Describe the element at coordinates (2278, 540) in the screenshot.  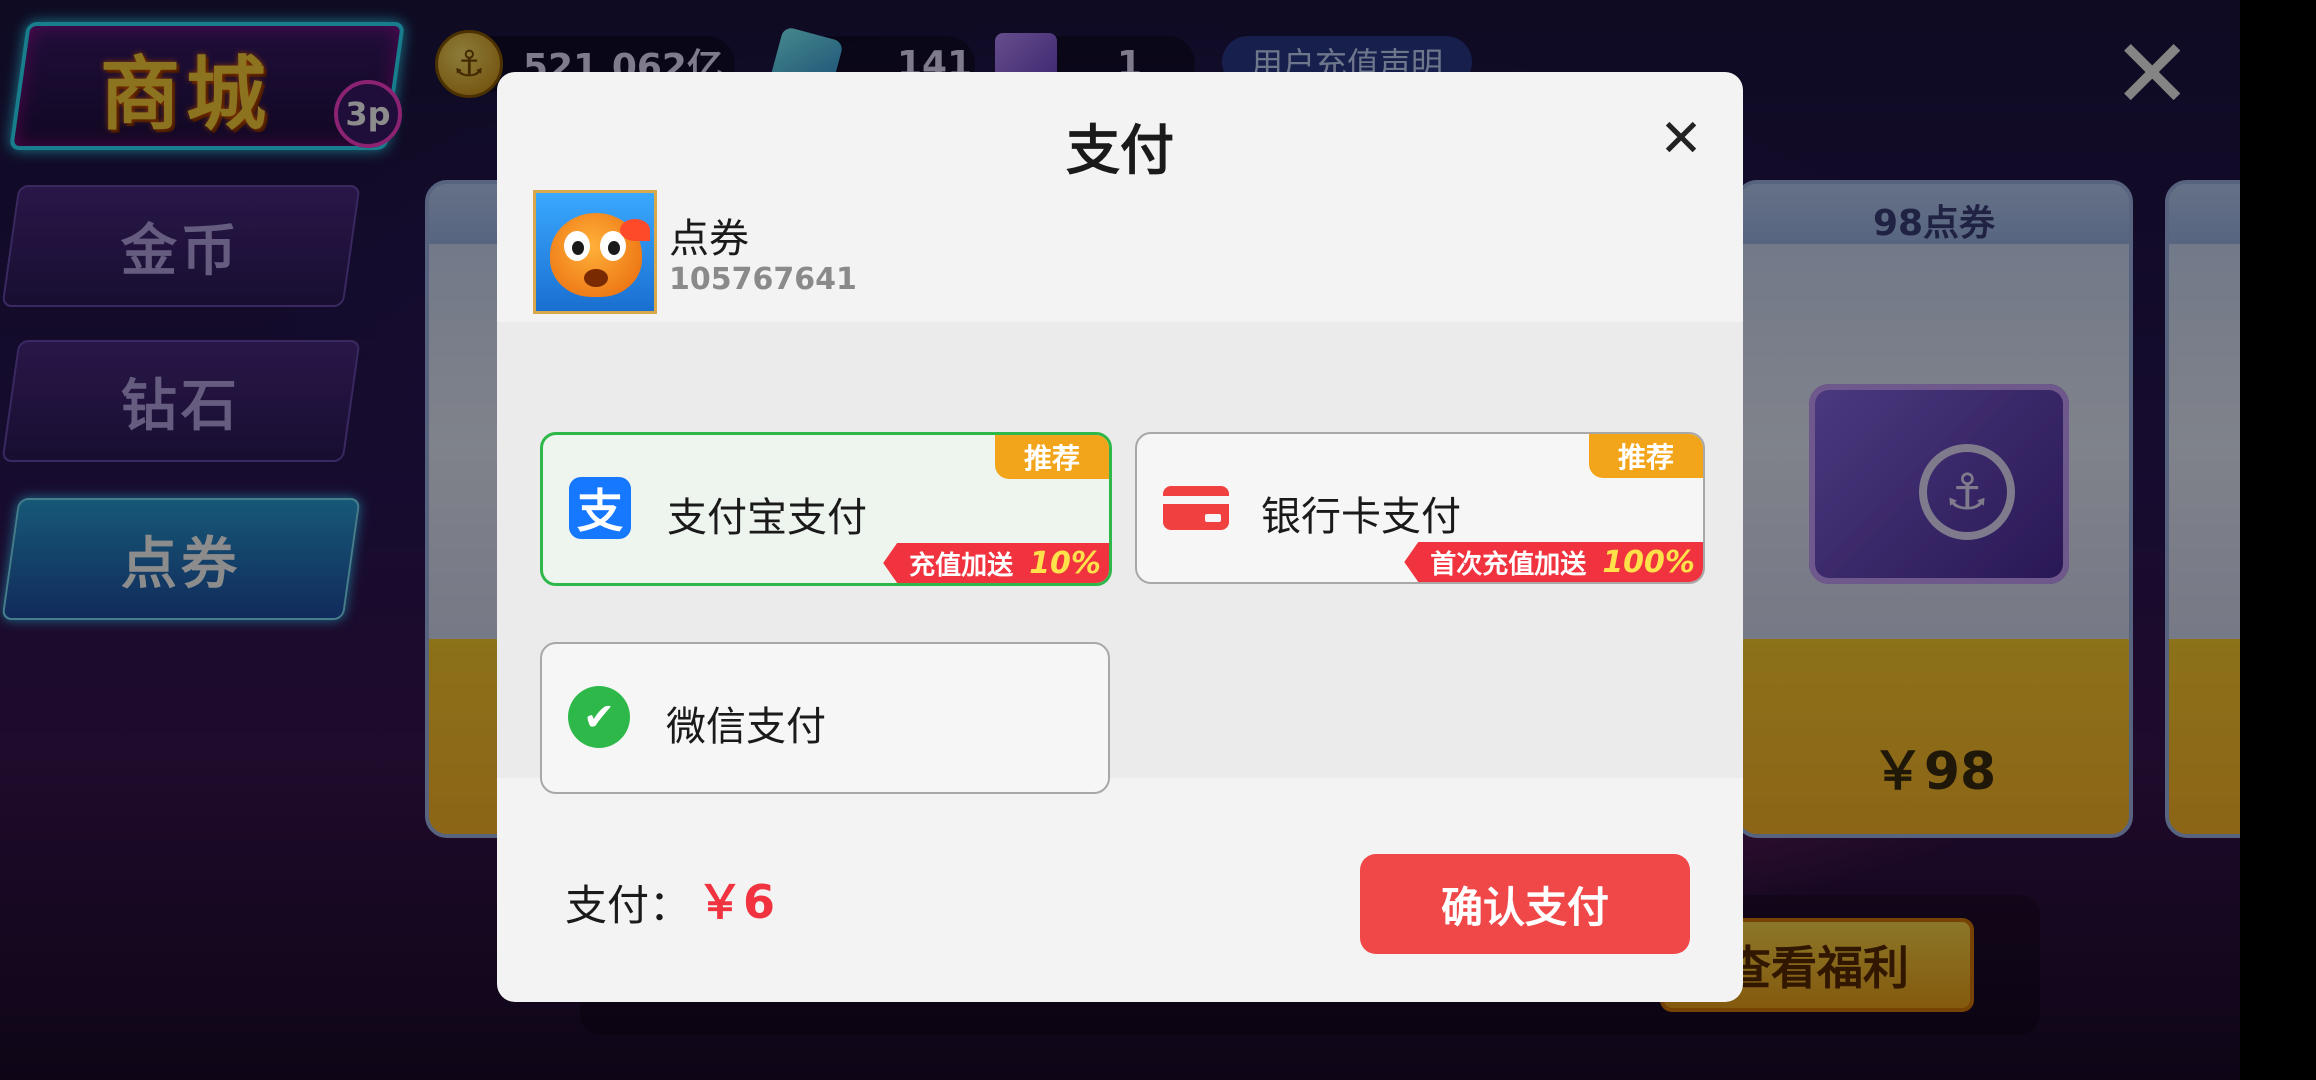
I see `screen-edge` at that location.